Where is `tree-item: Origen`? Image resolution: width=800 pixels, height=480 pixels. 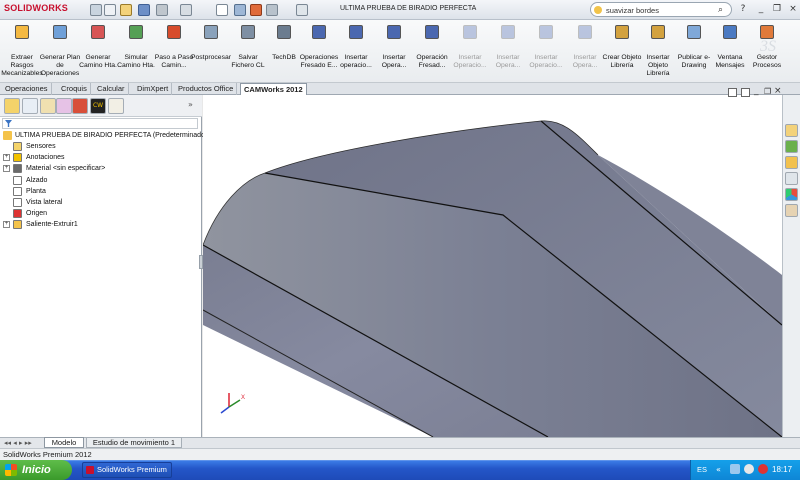 tree-item: Origen is located at coordinates (101, 213).